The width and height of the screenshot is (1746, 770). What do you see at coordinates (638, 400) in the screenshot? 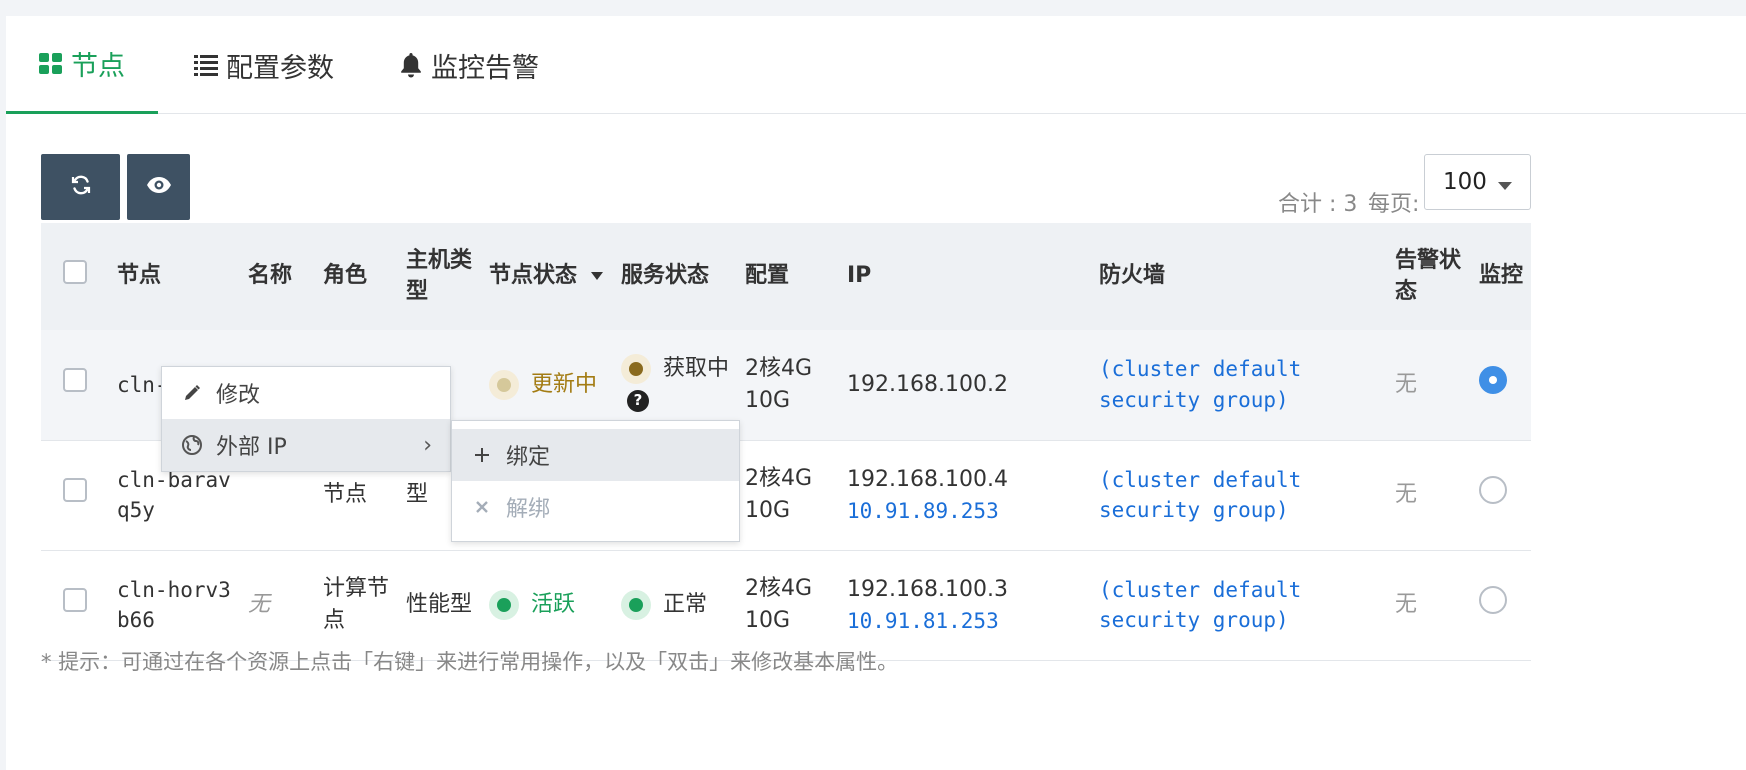
I see `help-icon: ?` at bounding box center [638, 400].